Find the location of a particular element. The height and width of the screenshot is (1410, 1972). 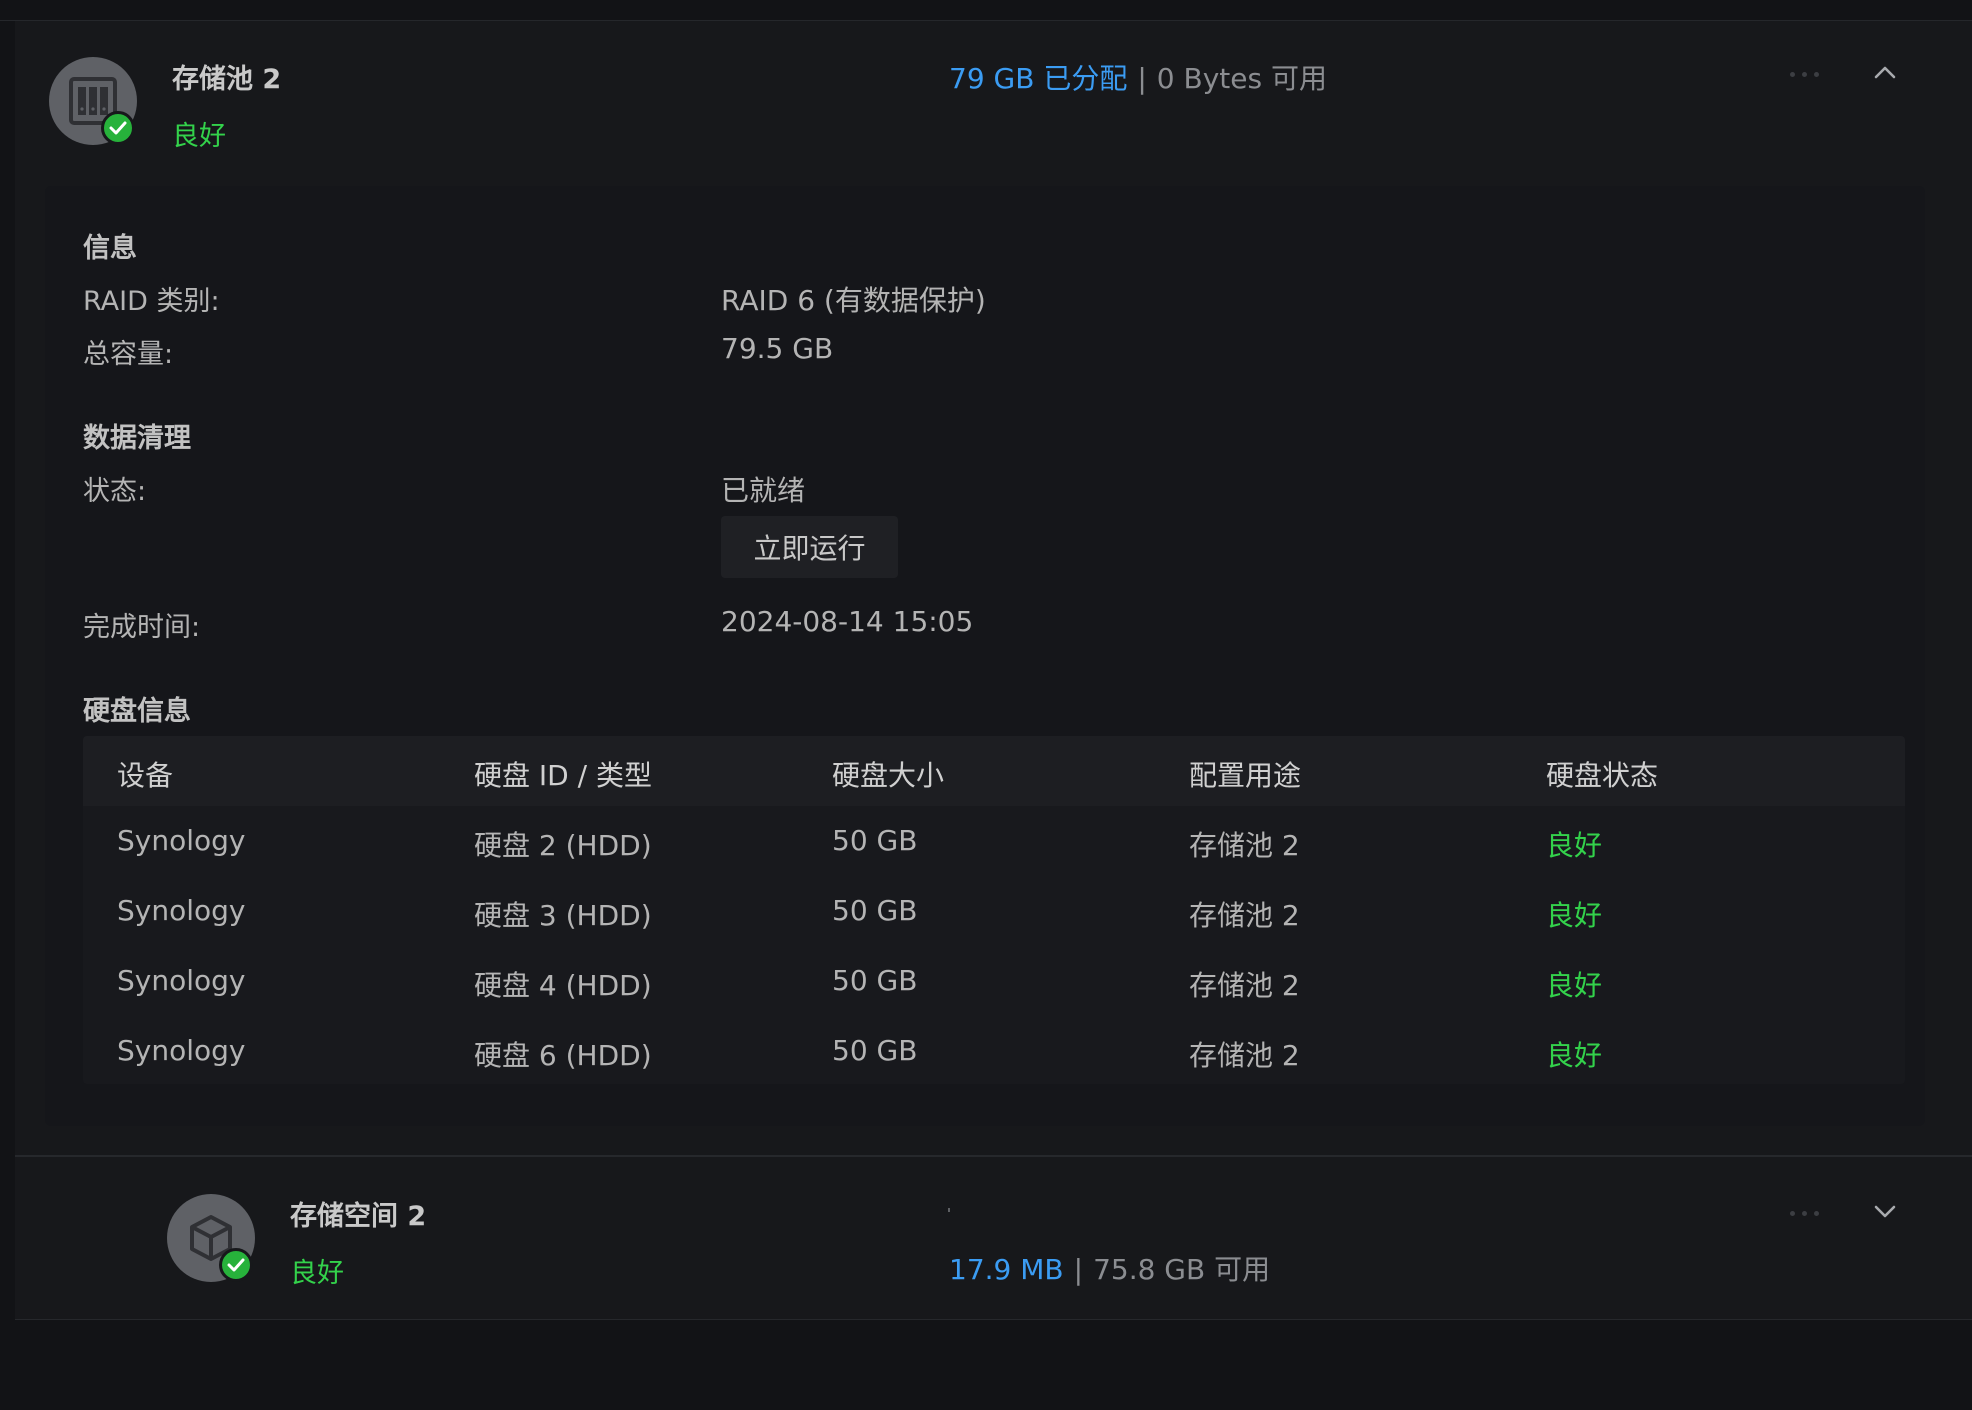

volume-title: 存储空间 2 is located at coordinates (358, 1216).